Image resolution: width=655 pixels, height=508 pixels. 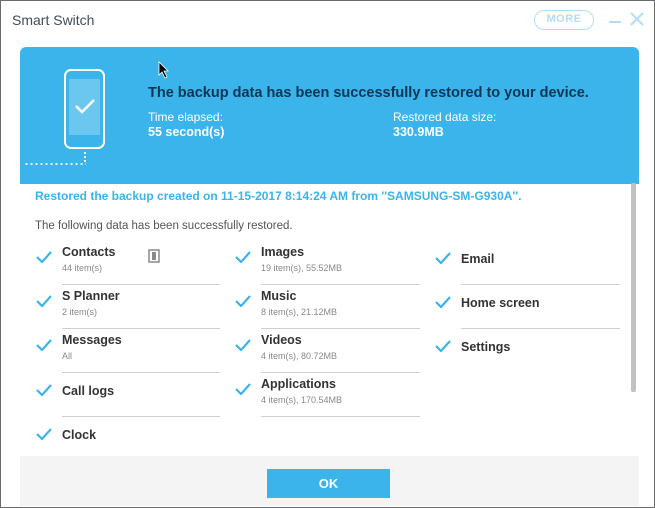 I want to click on ok-button: OK, so click(x=328, y=483).